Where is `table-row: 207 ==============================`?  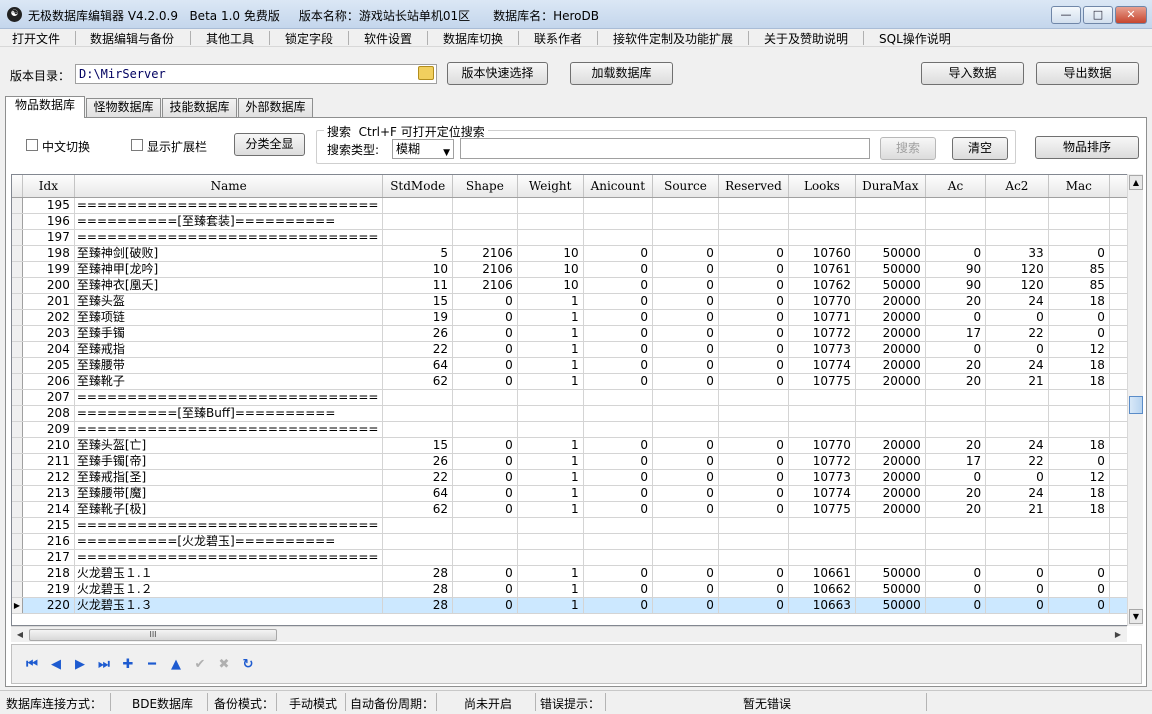 table-row: 207 ============================== is located at coordinates (576, 397).